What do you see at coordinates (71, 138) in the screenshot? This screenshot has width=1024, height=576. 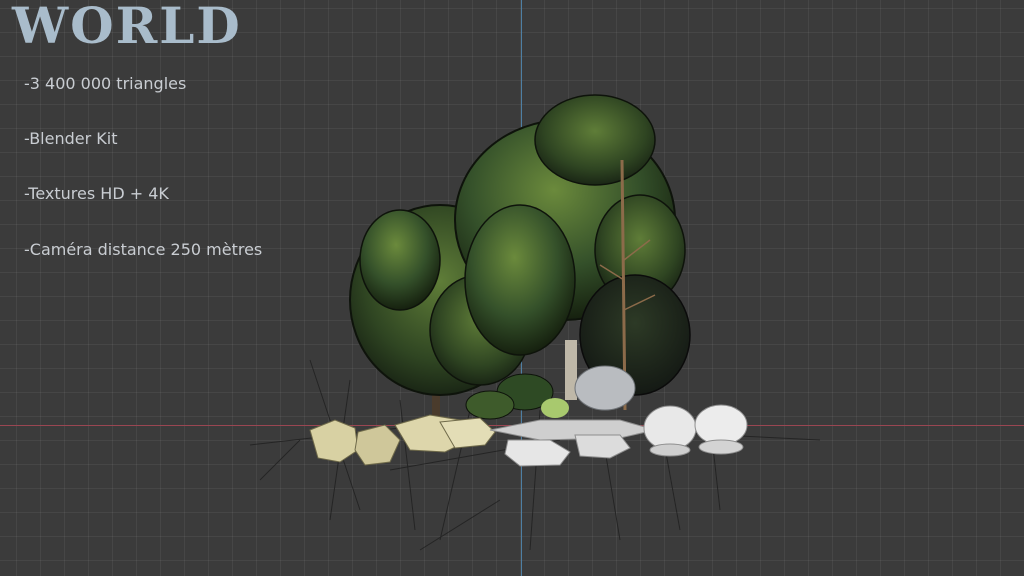 I see `spec-source: -Blender Kit` at bounding box center [71, 138].